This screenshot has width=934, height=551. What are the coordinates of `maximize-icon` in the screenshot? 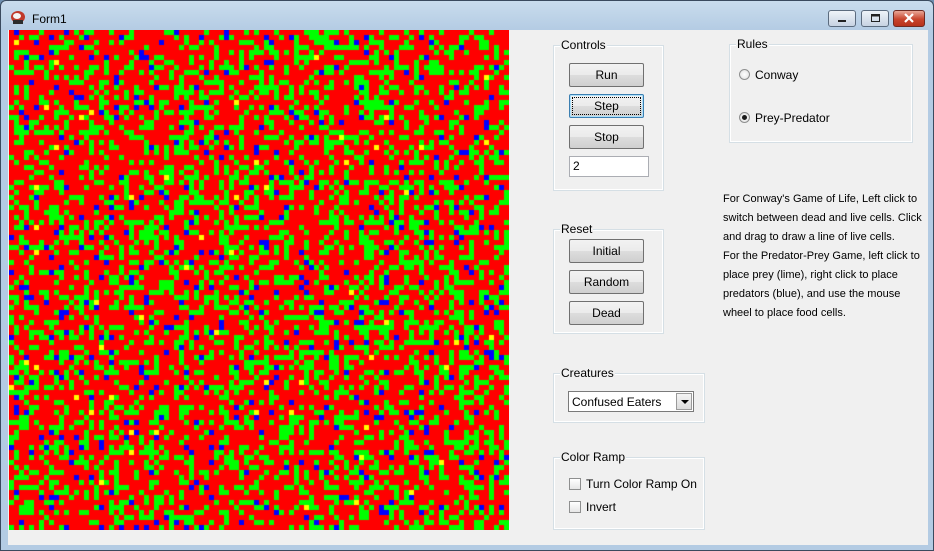 It's located at (875, 18).